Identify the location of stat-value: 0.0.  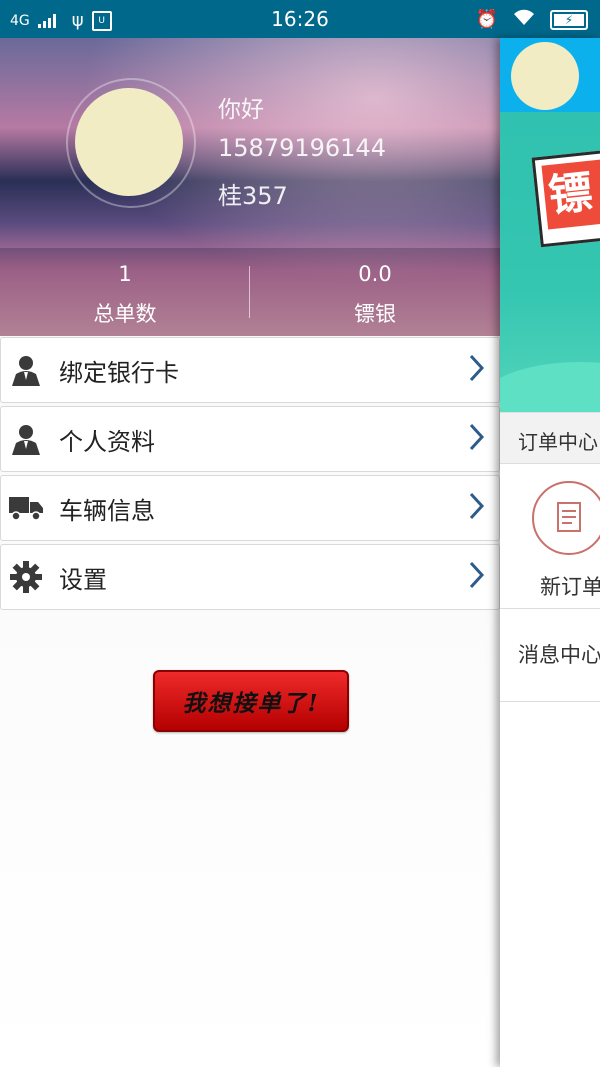
(375, 274).